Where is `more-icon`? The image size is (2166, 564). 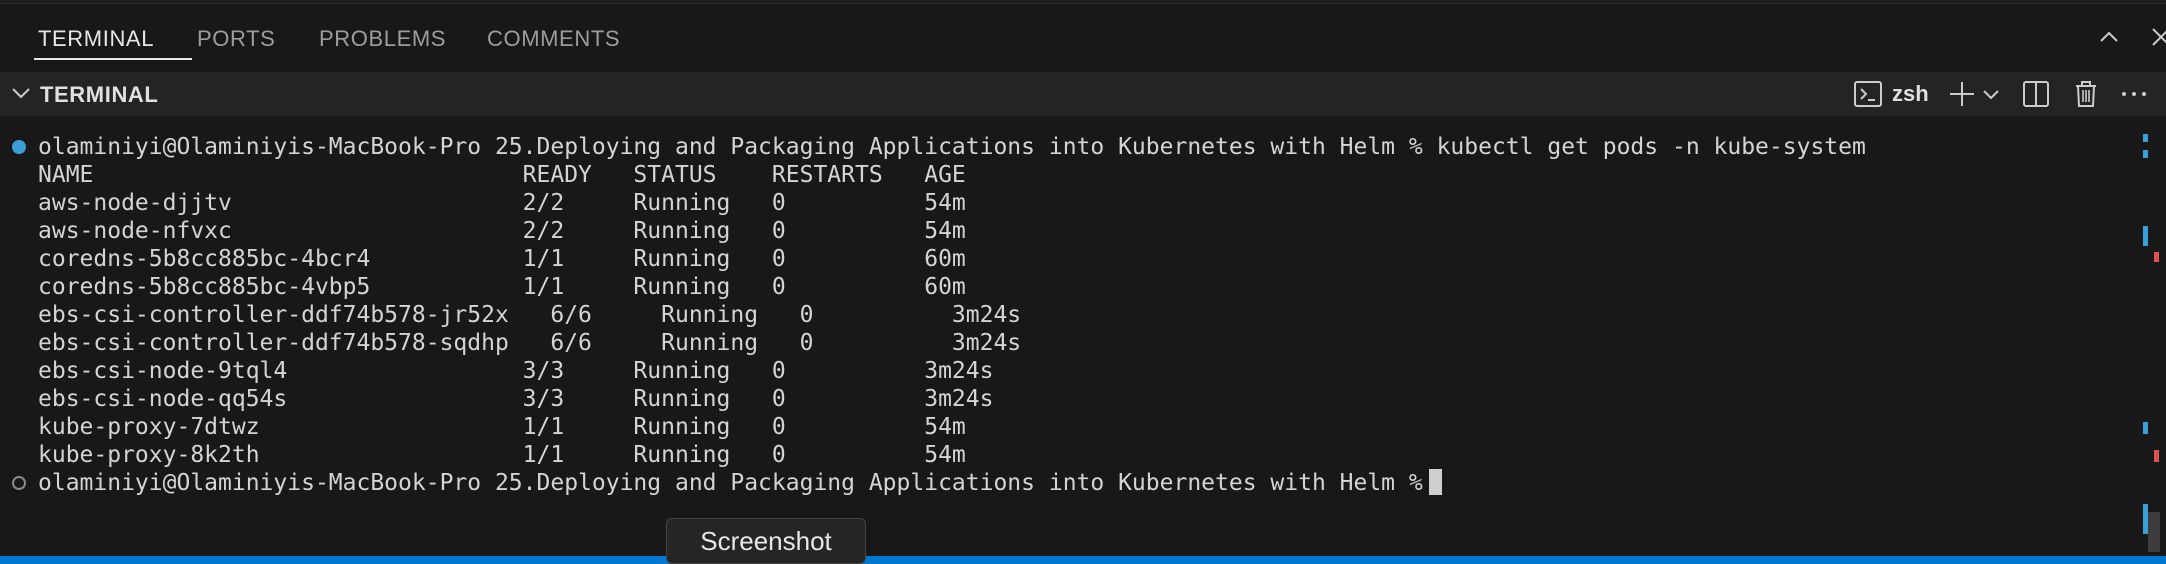 more-icon is located at coordinates (2134, 94).